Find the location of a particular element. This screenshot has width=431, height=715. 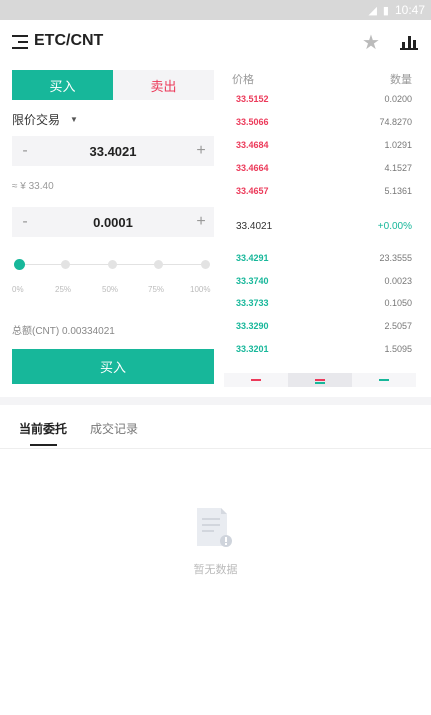

qty-column-header: 数量 is located at coordinates (401, 80).